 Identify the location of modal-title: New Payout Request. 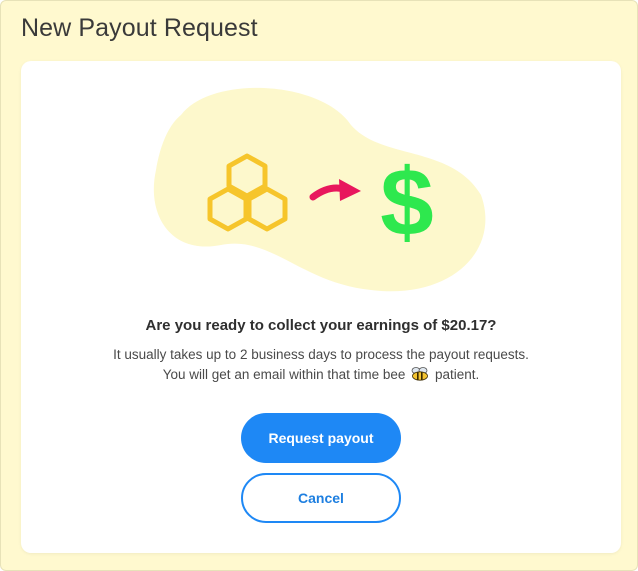
(139, 28).